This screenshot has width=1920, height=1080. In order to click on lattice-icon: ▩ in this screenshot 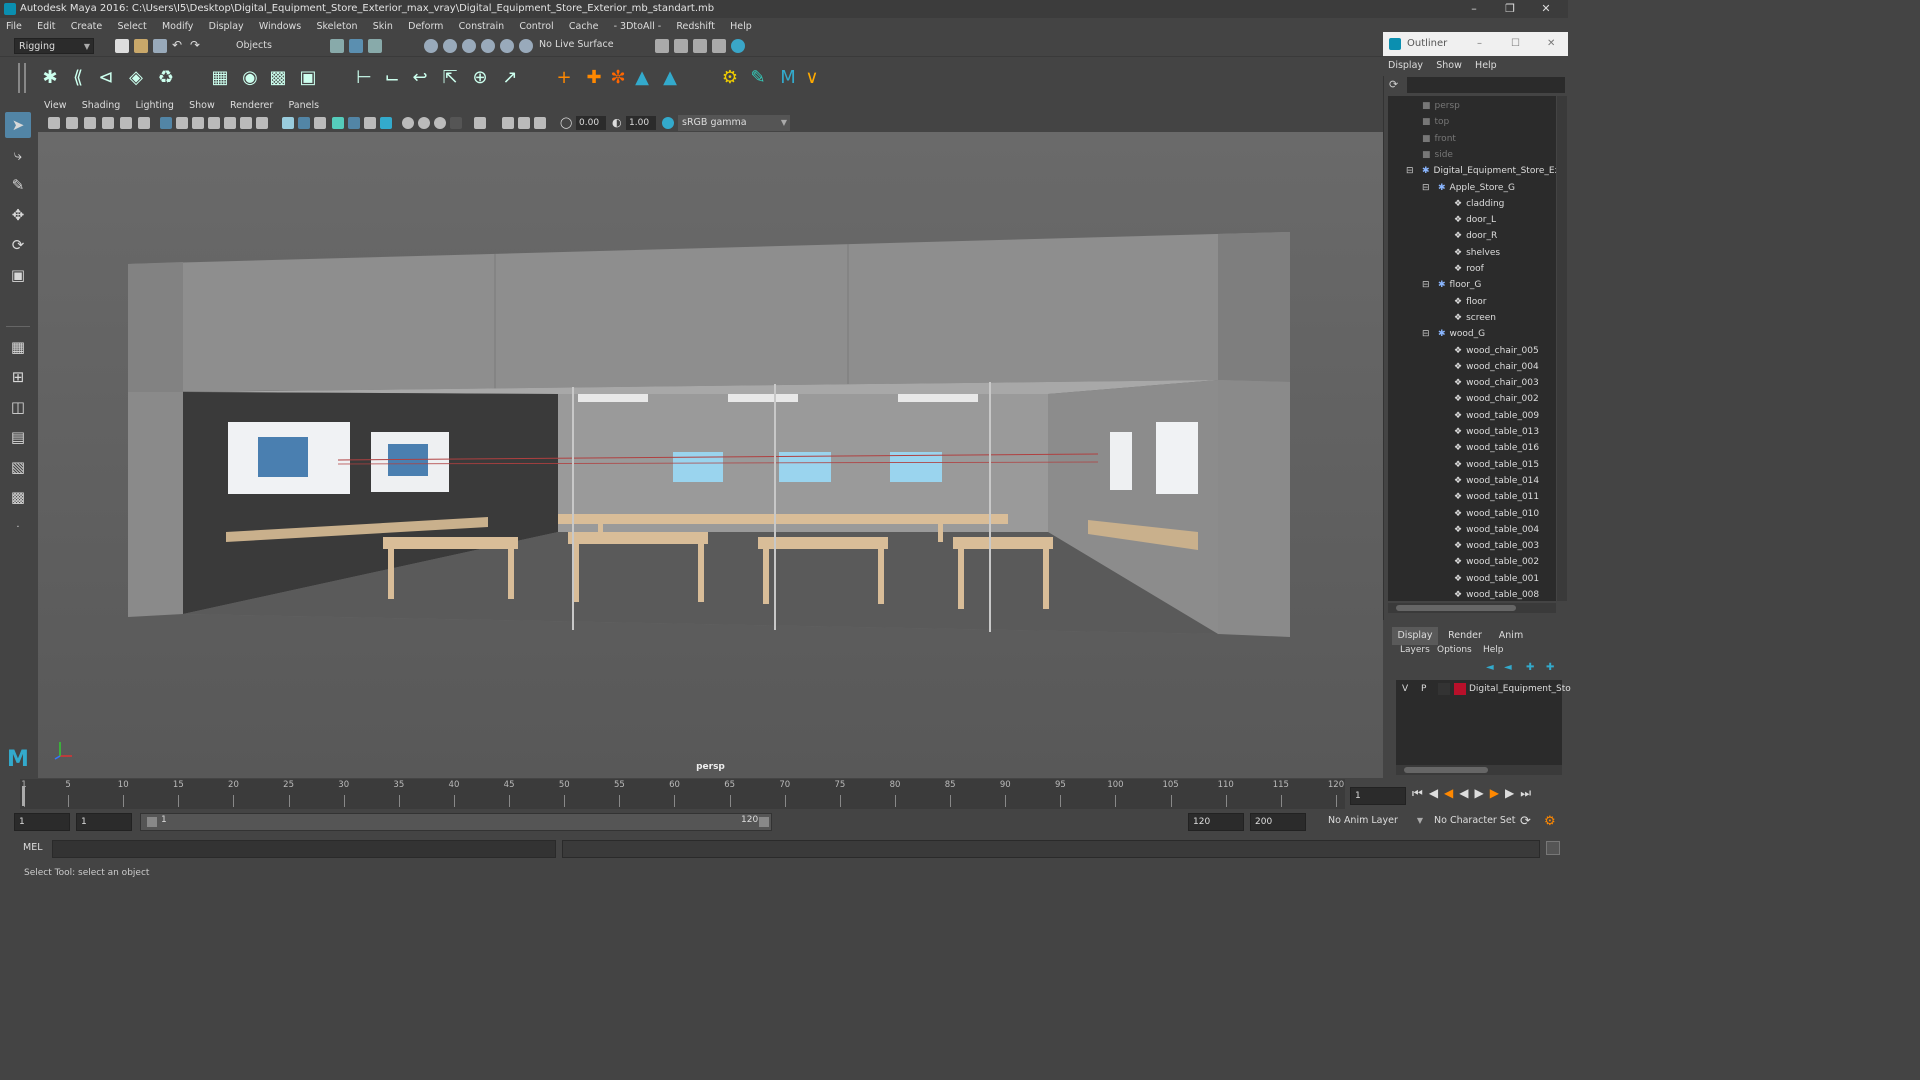, I will do `click(278, 77)`.